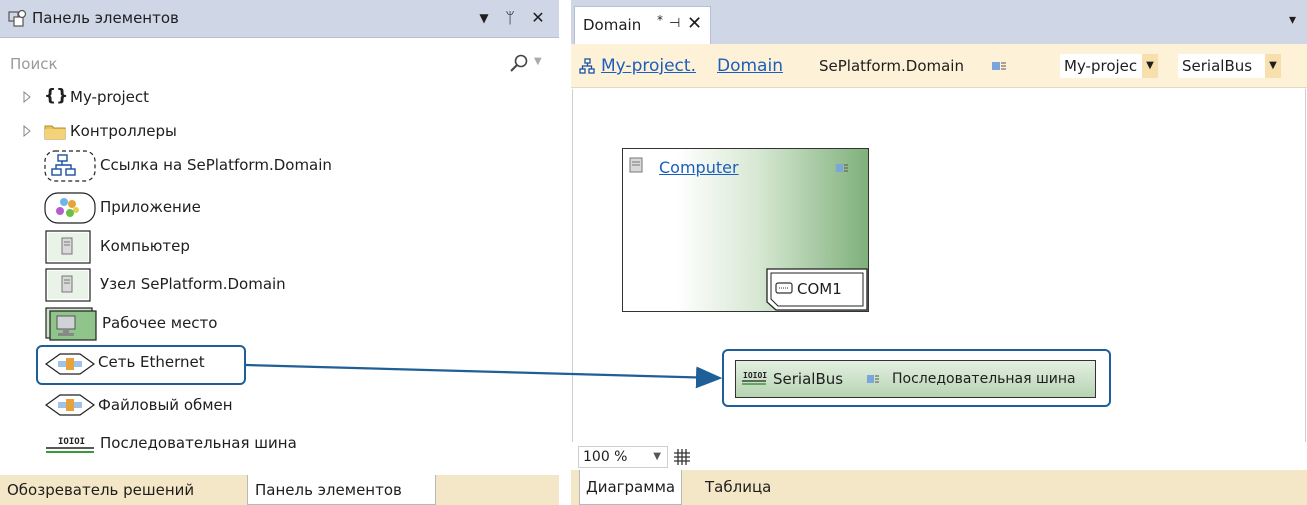 The height and width of the screenshot is (505, 1307). I want to click on toolbox-item-label: Последовательная шина, so click(198, 443).